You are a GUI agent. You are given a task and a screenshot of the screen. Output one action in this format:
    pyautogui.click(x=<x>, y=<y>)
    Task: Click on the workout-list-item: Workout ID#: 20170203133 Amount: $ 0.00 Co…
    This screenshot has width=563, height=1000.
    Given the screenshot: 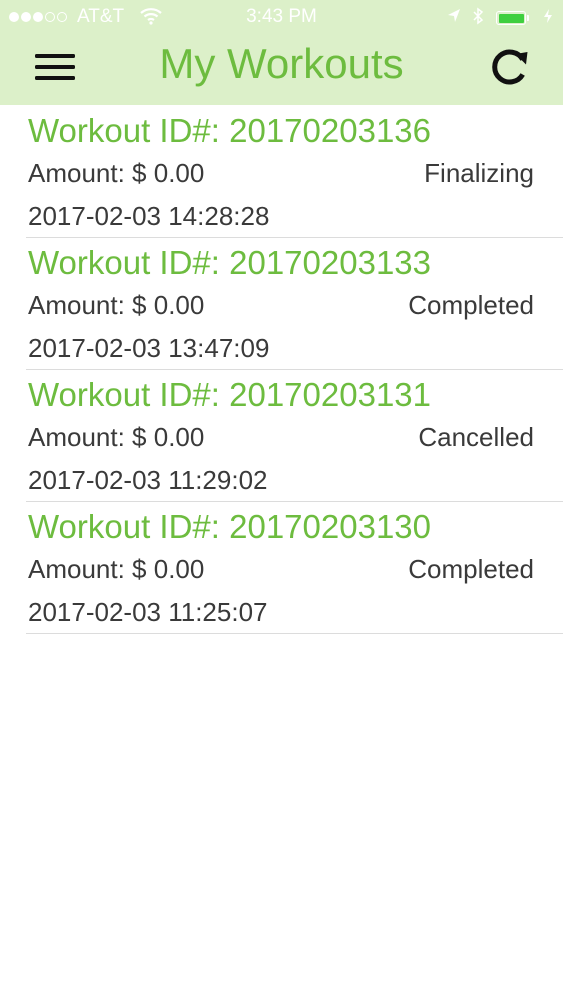 What is the action you would take?
    pyautogui.click(x=294, y=304)
    